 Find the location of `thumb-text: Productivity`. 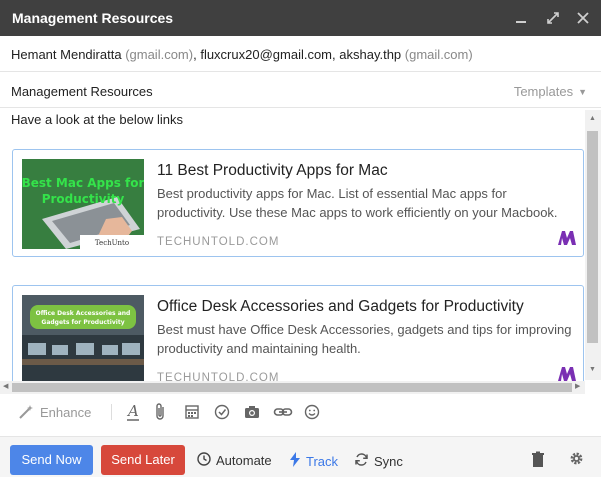

thumb-text: Productivity is located at coordinates (83, 199).